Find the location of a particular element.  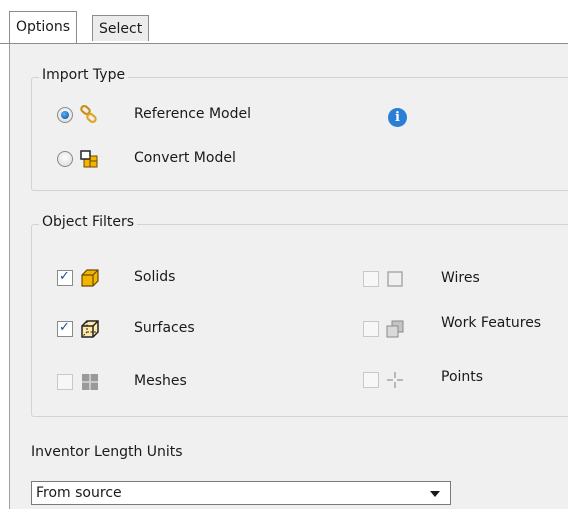

wires-checkbox is located at coordinates (371, 279).